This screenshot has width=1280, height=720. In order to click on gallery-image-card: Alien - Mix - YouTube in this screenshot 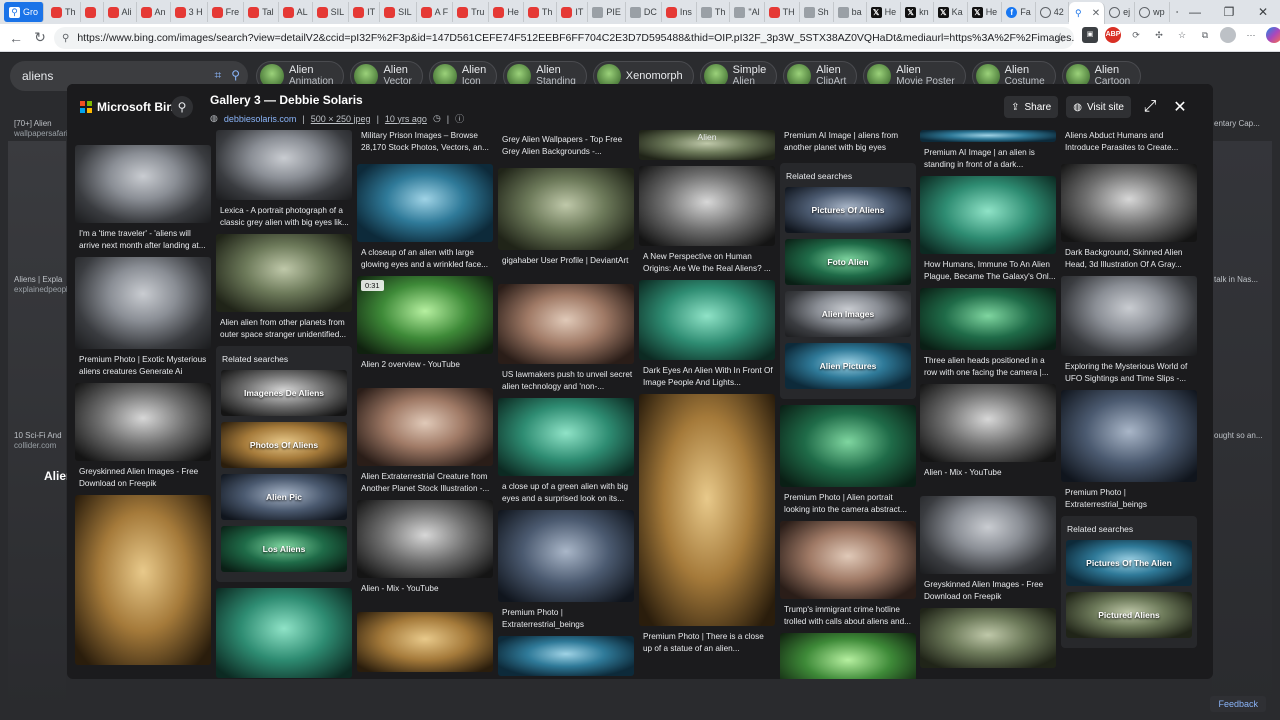, I will do `click(988, 437)`.